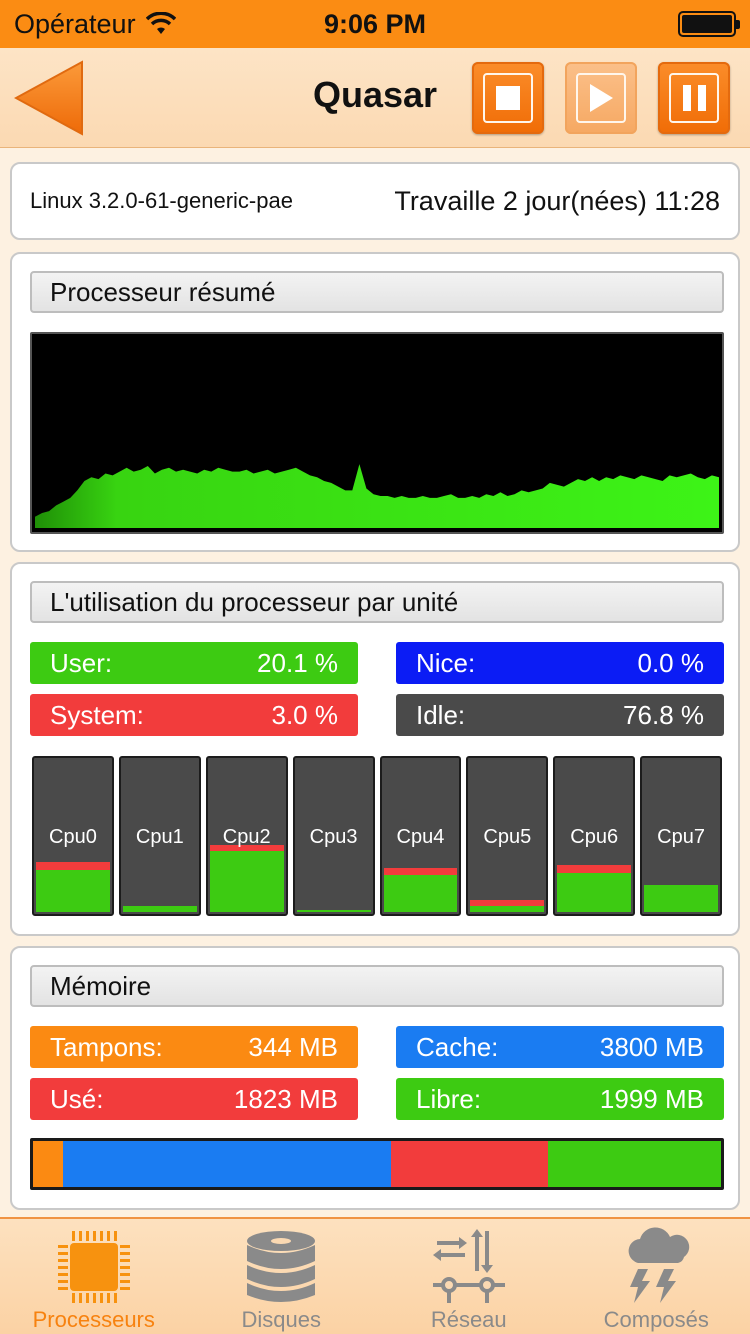  I want to click on cpu-core-label: Cpu7, so click(681, 837).